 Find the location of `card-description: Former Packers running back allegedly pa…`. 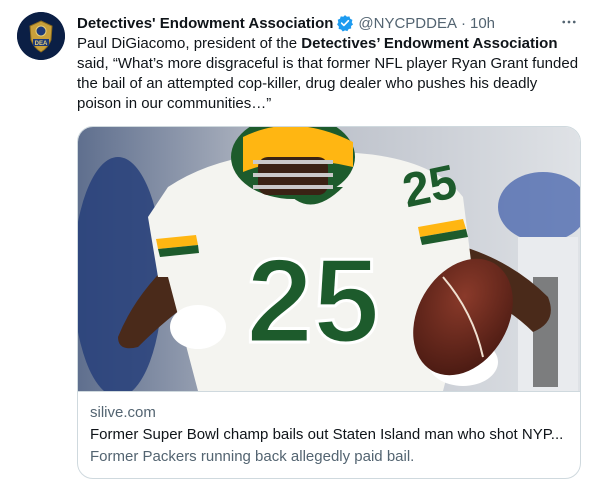

card-description: Former Packers running back allegedly pa… is located at coordinates (252, 456).